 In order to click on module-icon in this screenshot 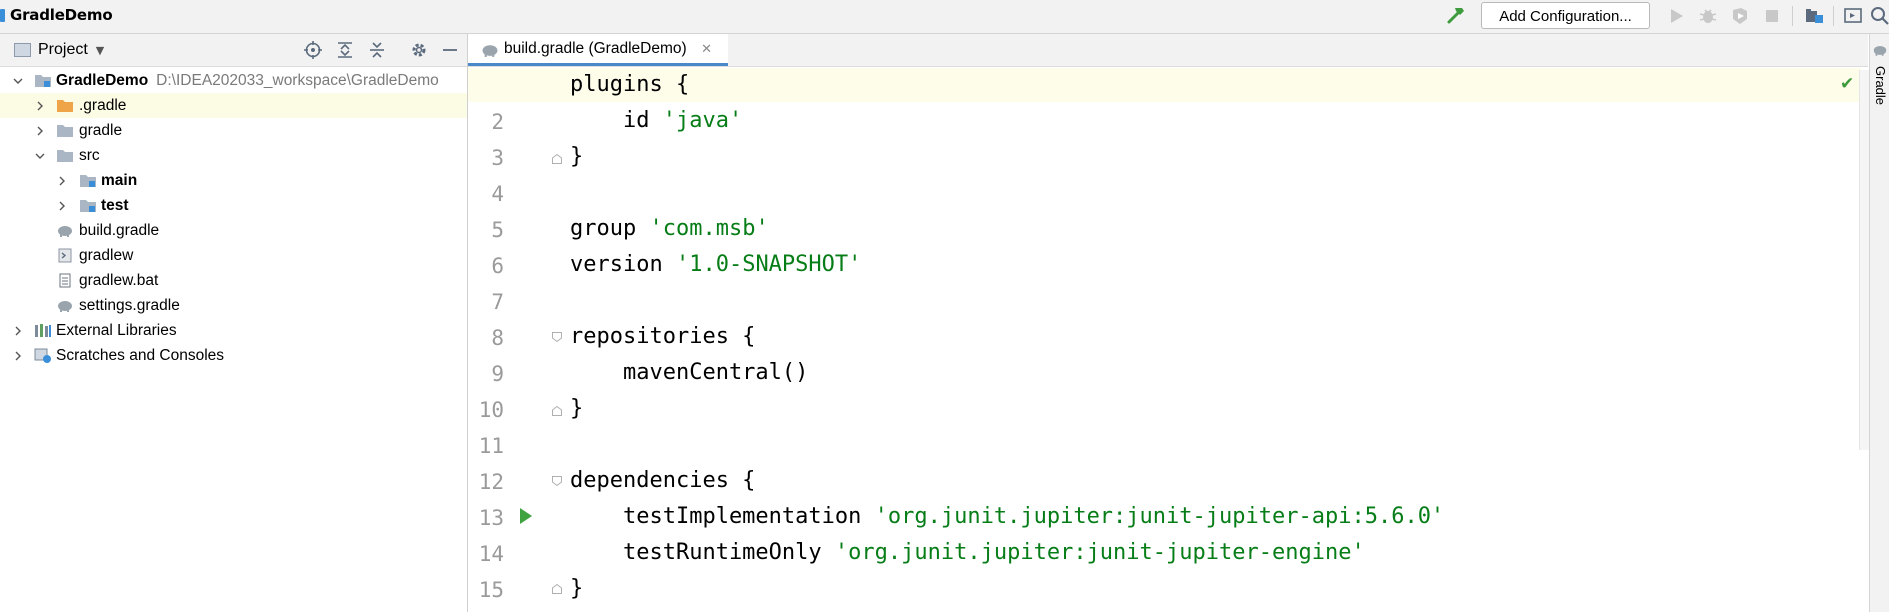, I will do `click(2, 15)`.